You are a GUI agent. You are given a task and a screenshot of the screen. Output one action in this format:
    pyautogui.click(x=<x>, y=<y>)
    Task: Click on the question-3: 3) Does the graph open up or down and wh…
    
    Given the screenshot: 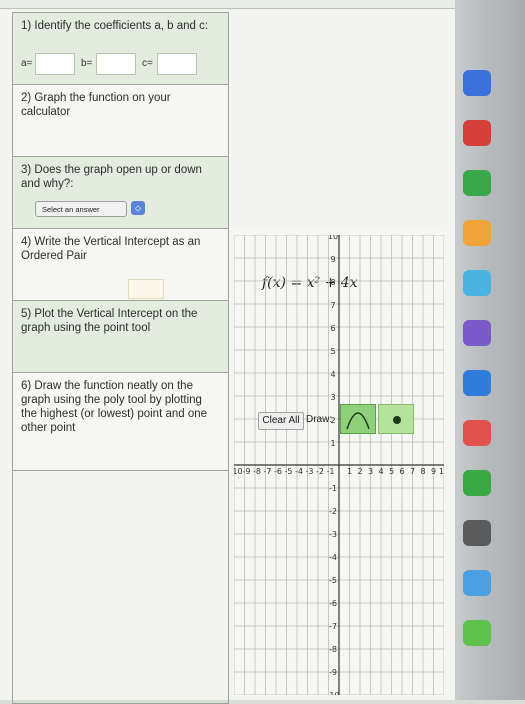 What is the action you would take?
    pyautogui.click(x=120, y=193)
    